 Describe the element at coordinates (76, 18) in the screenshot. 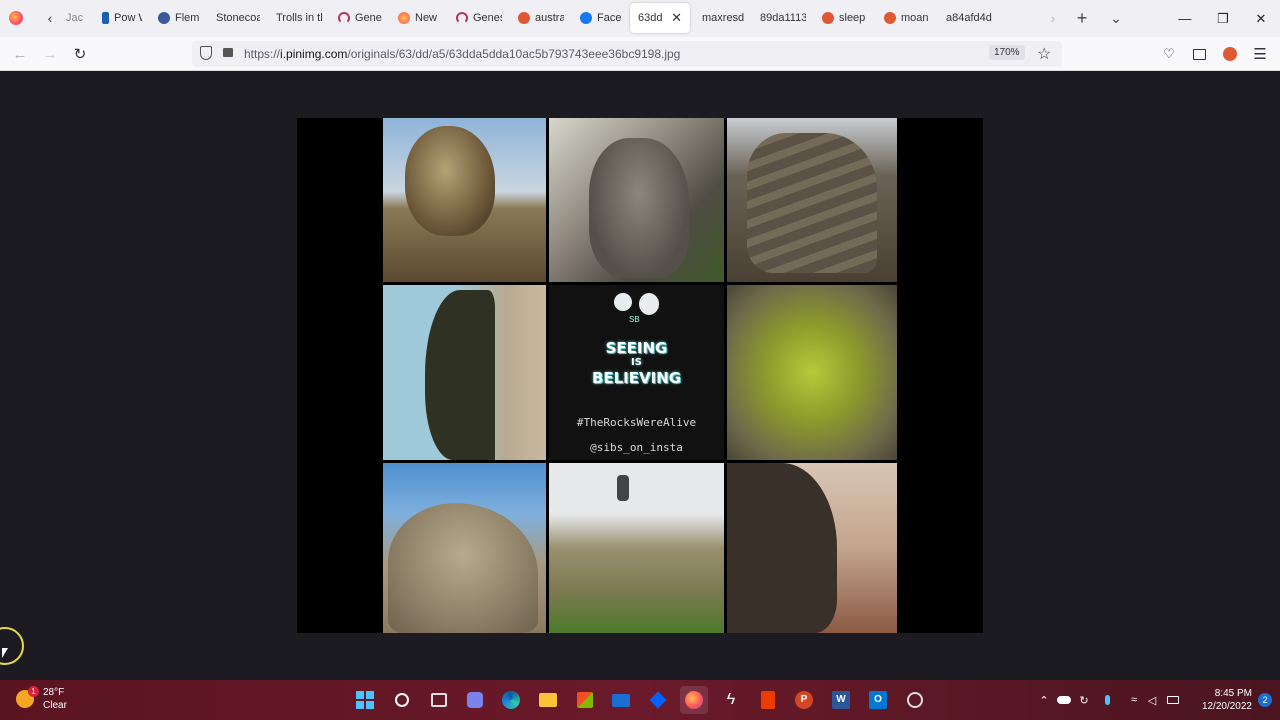

I see `tab: Jac` at that location.